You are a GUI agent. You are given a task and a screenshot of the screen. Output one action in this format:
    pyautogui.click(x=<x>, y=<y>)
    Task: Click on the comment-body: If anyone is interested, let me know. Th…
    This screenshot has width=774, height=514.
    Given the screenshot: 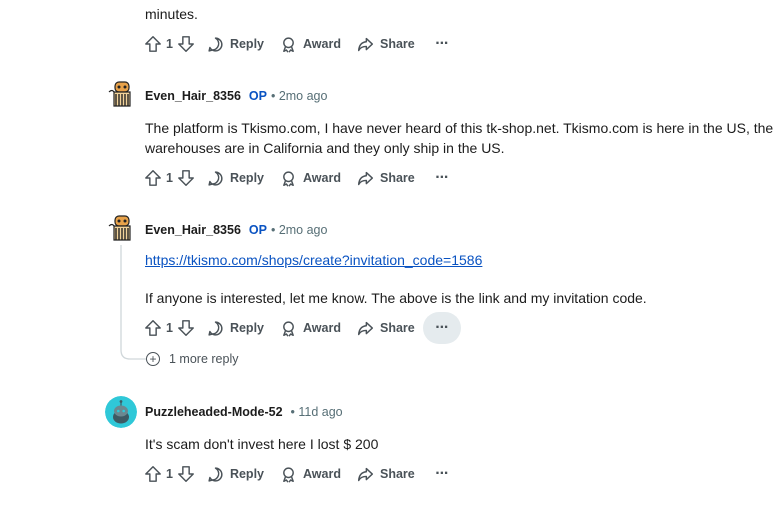 What is the action you would take?
    pyautogui.click(x=396, y=298)
    